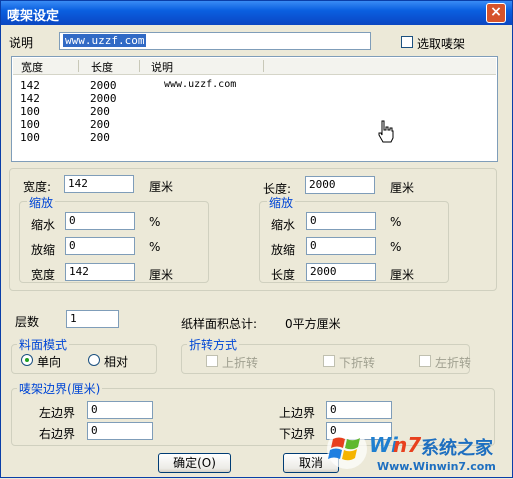 Image resolution: width=513 pixels, height=479 pixels. Describe the element at coordinates (57, 434) in the screenshot. I see `margin-right-label: 右边界` at that location.